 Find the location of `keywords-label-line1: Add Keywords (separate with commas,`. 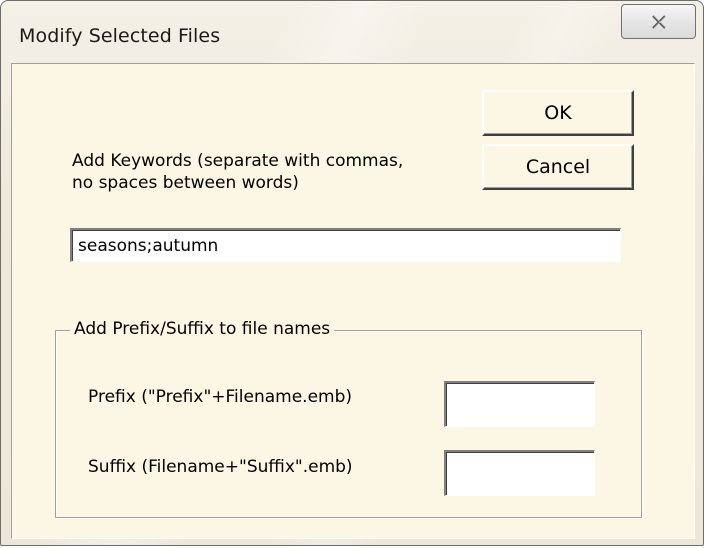

keywords-label-line1: Add Keywords (separate with commas, is located at coordinates (238, 161).